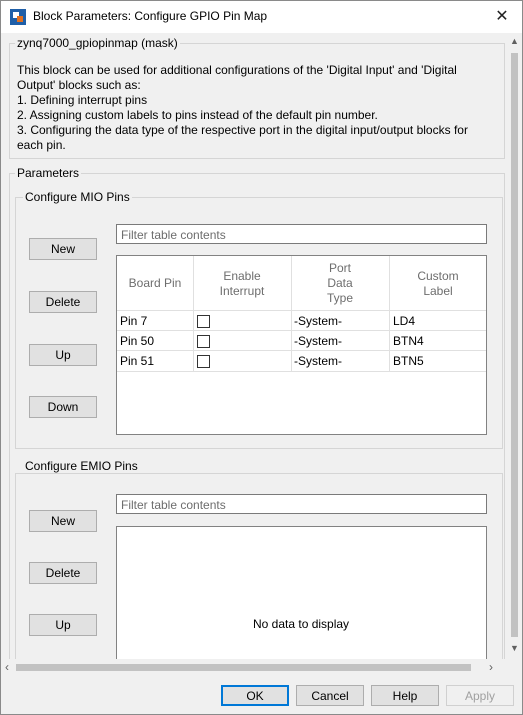 The image size is (523, 715). What do you see at coordinates (79, 85) in the screenshot?
I see `description-line: Output' blocks such as:` at bounding box center [79, 85].